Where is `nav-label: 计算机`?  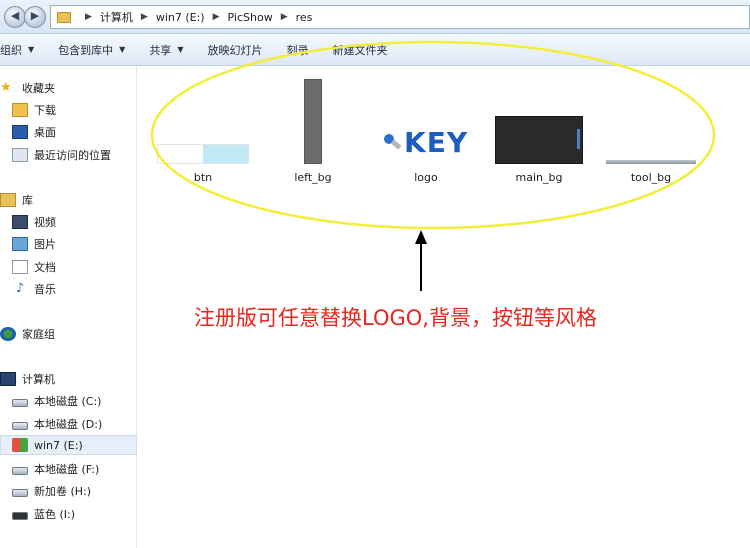
nav-label: 计算机 is located at coordinates (38, 379).